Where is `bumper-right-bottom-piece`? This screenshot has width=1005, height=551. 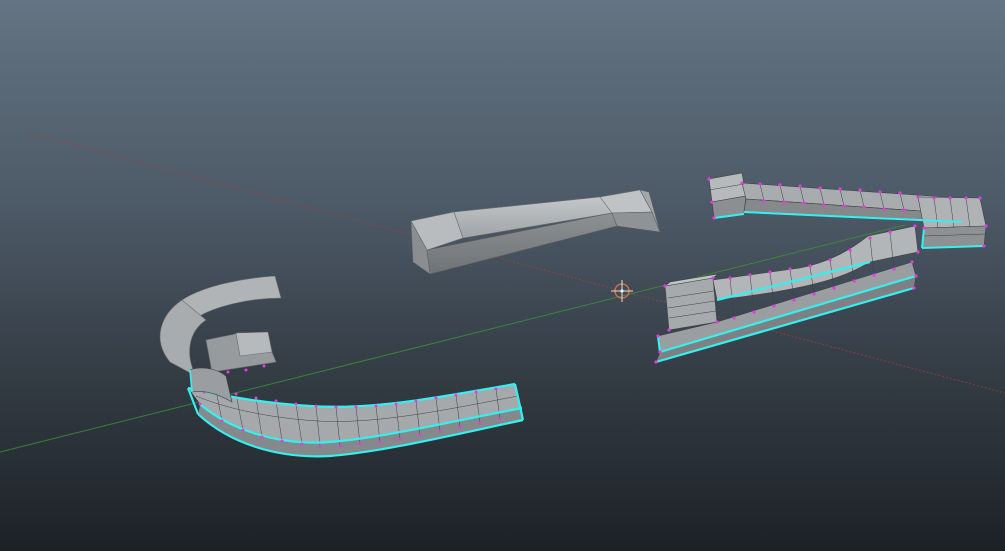
bumper-right-bottom-piece is located at coordinates (787, 294).